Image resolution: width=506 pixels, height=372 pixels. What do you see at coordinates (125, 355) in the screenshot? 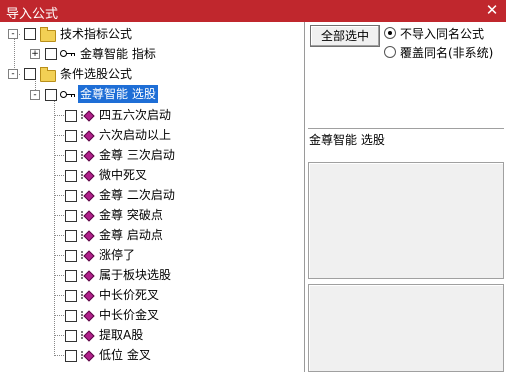
I see `leaf-label: 低位 金叉` at bounding box center [125, 355].